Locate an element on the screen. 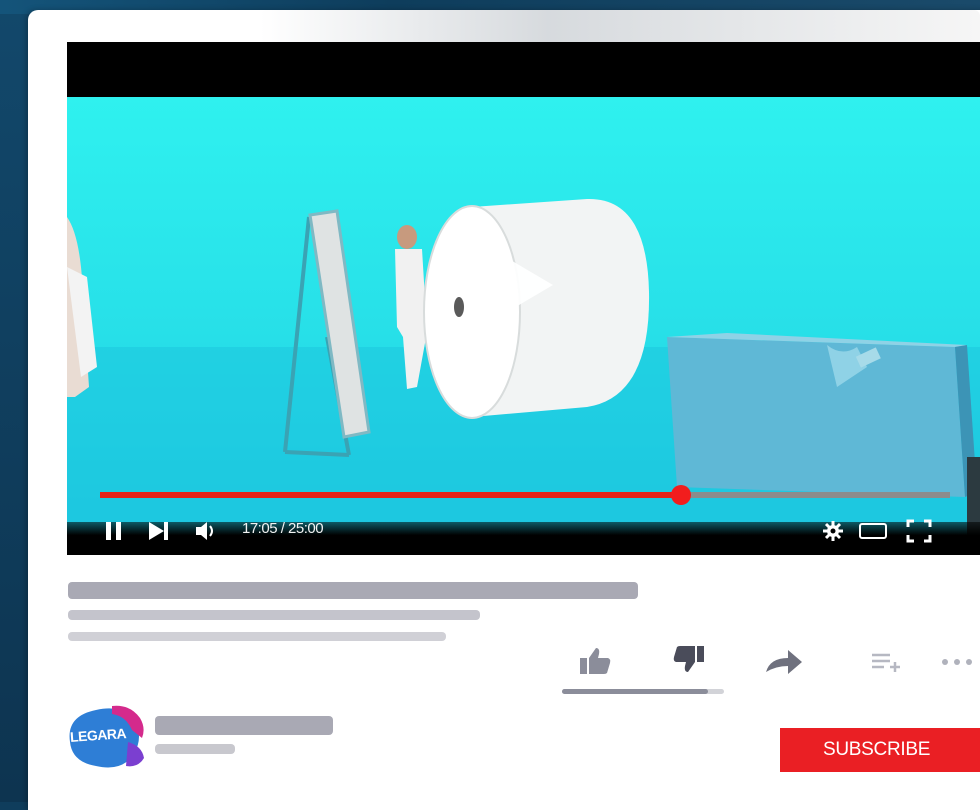 The image size is (980, 810). like-ratio-bar is located at coordinates (643, 691).